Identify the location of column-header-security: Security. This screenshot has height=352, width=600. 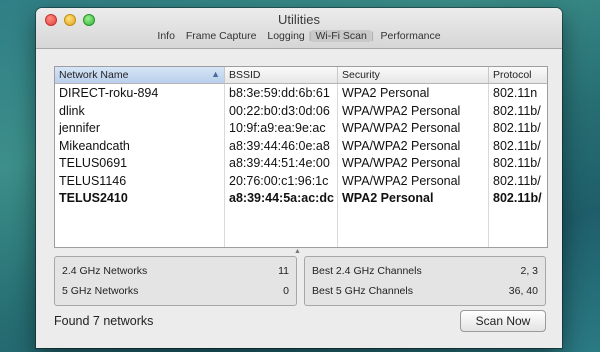
(413, 75).